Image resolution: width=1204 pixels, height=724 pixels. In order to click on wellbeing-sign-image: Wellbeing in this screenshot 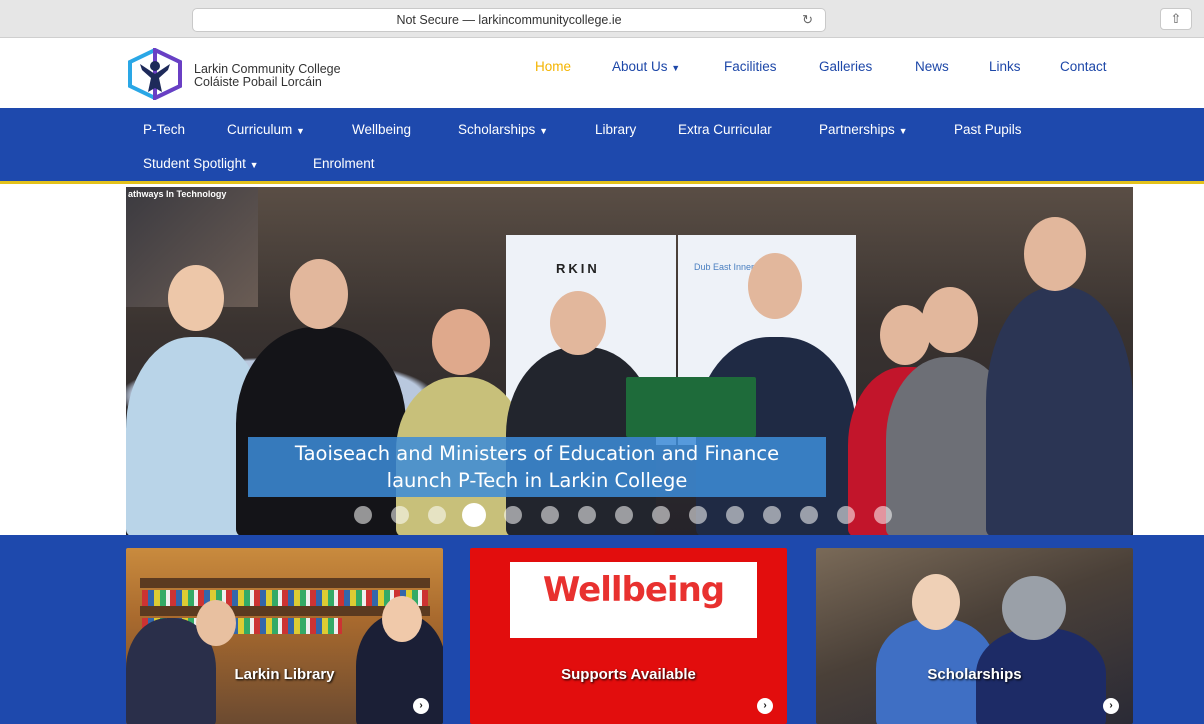, I will do `click(633, 600)`.